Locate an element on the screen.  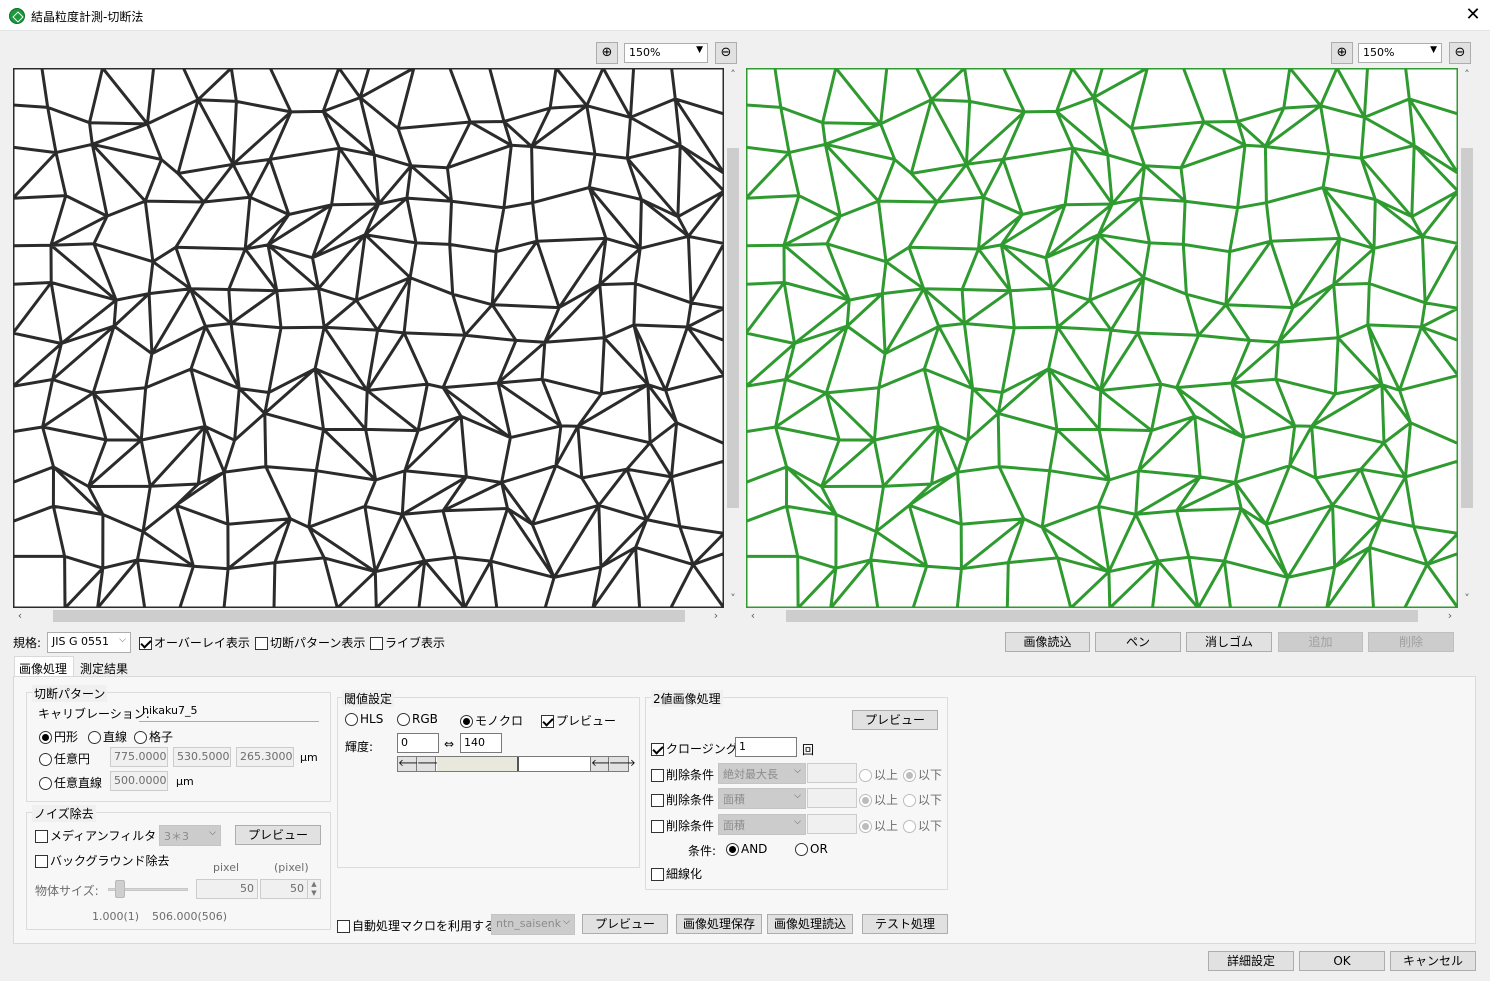
close-icon: ✕ is located at coordinates (1473, 15).